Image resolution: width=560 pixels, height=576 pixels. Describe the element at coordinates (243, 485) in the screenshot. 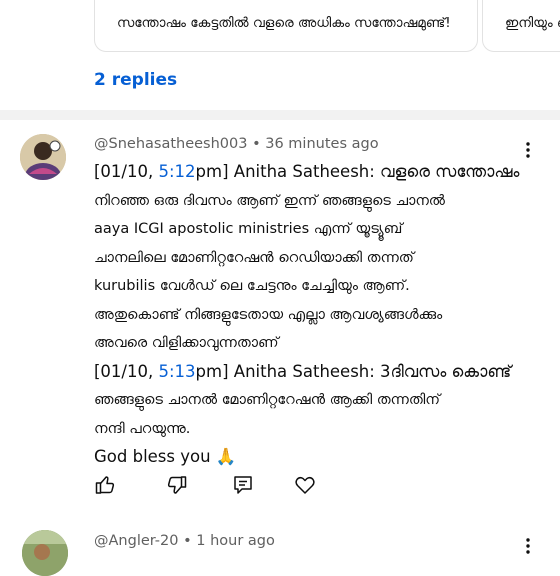

I see `reply-icon` at that location.